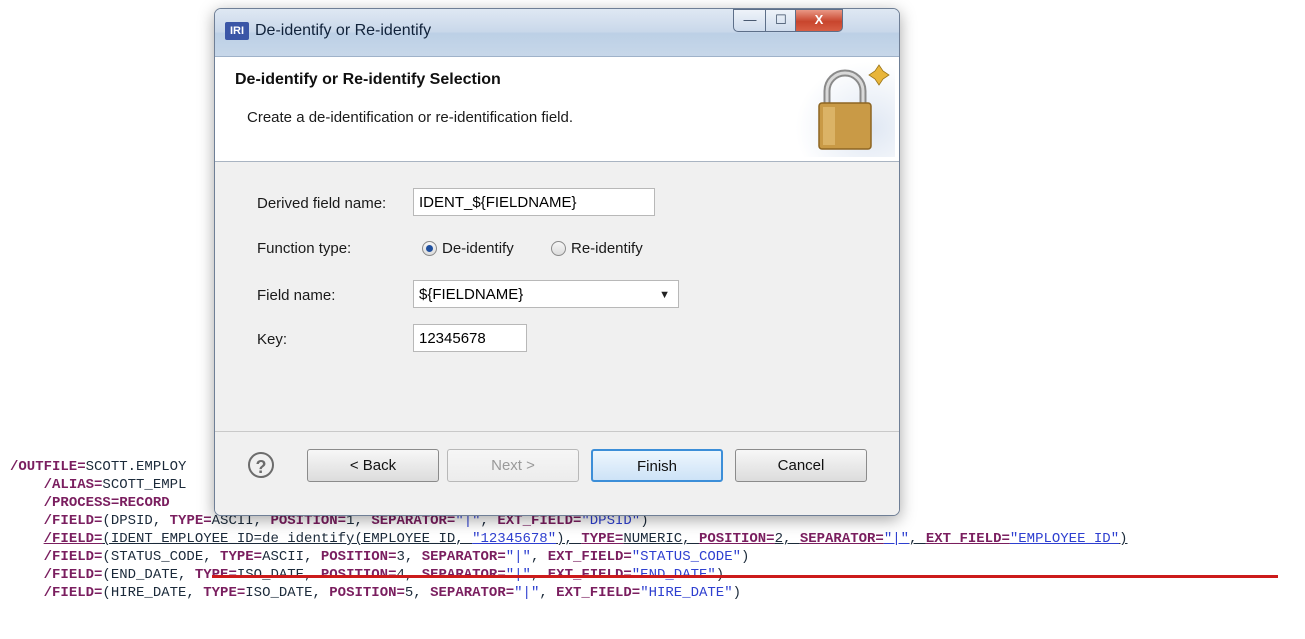  I want to click on code-token: (DPSID,, so click(136, 521).